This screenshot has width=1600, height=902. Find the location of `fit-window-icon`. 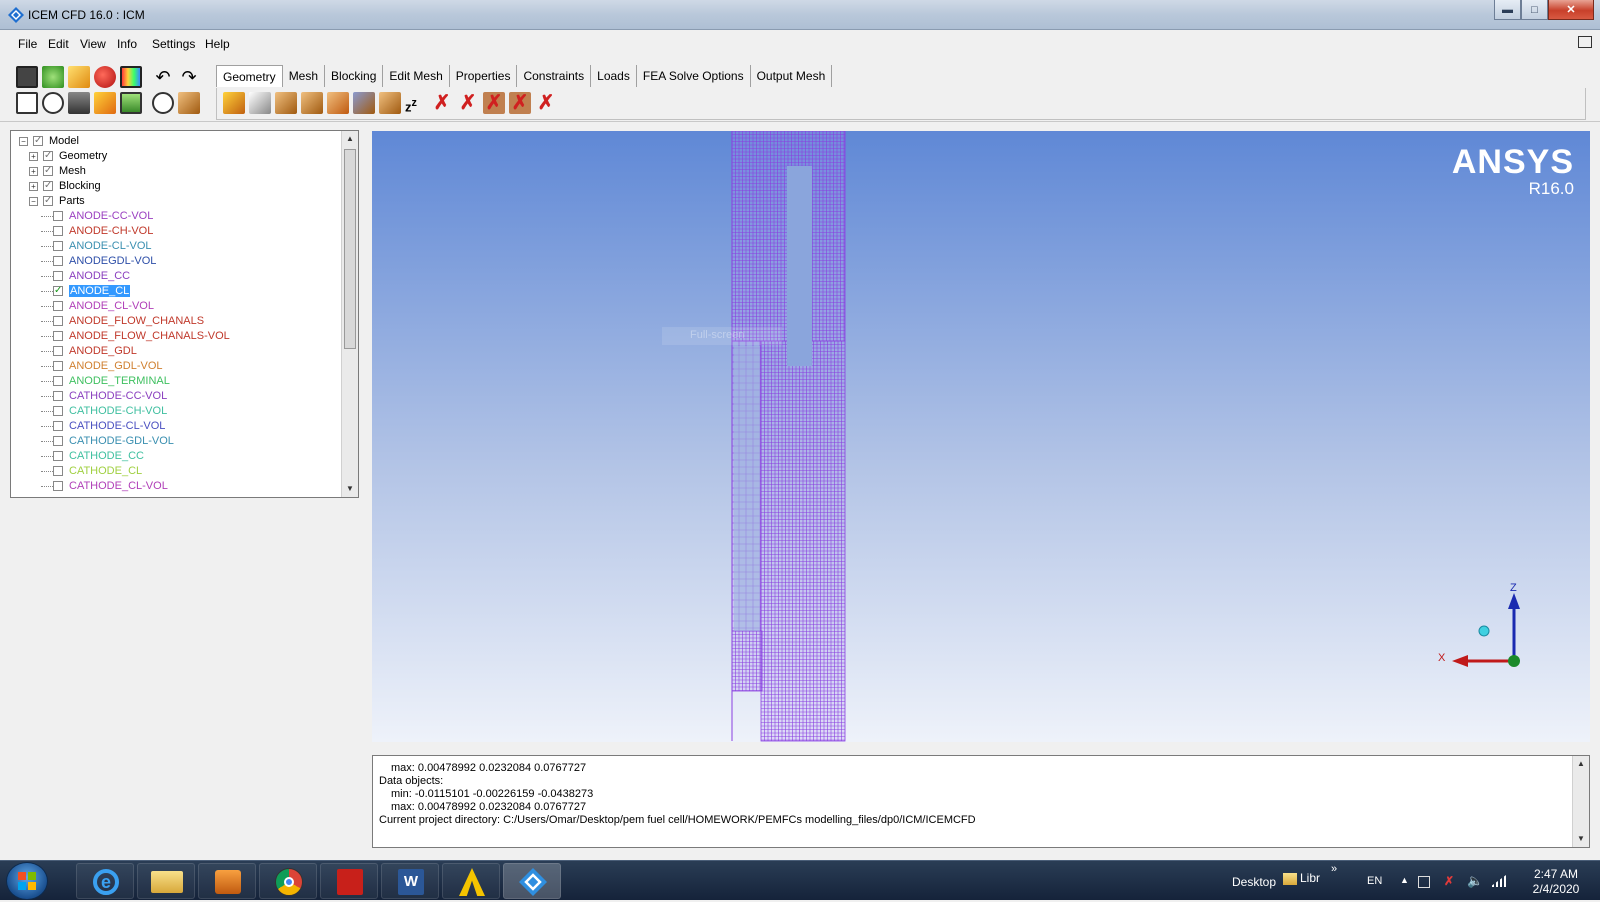

fit-window-icon is located at coordinates (27, 103).